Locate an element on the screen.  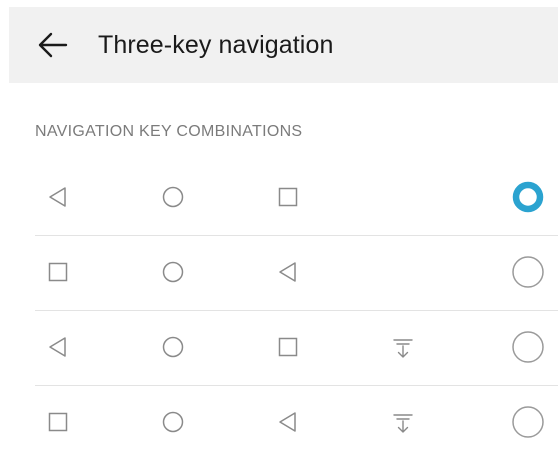
radio-selected is located at coordinates (528, 197).